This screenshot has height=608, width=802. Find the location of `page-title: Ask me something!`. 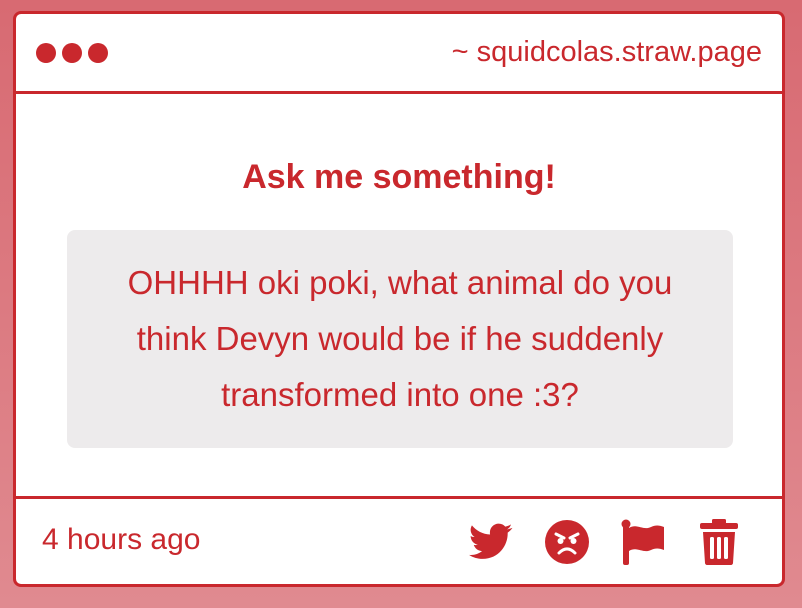

page-title: Ask me something! is located at coordinates (399, 177).